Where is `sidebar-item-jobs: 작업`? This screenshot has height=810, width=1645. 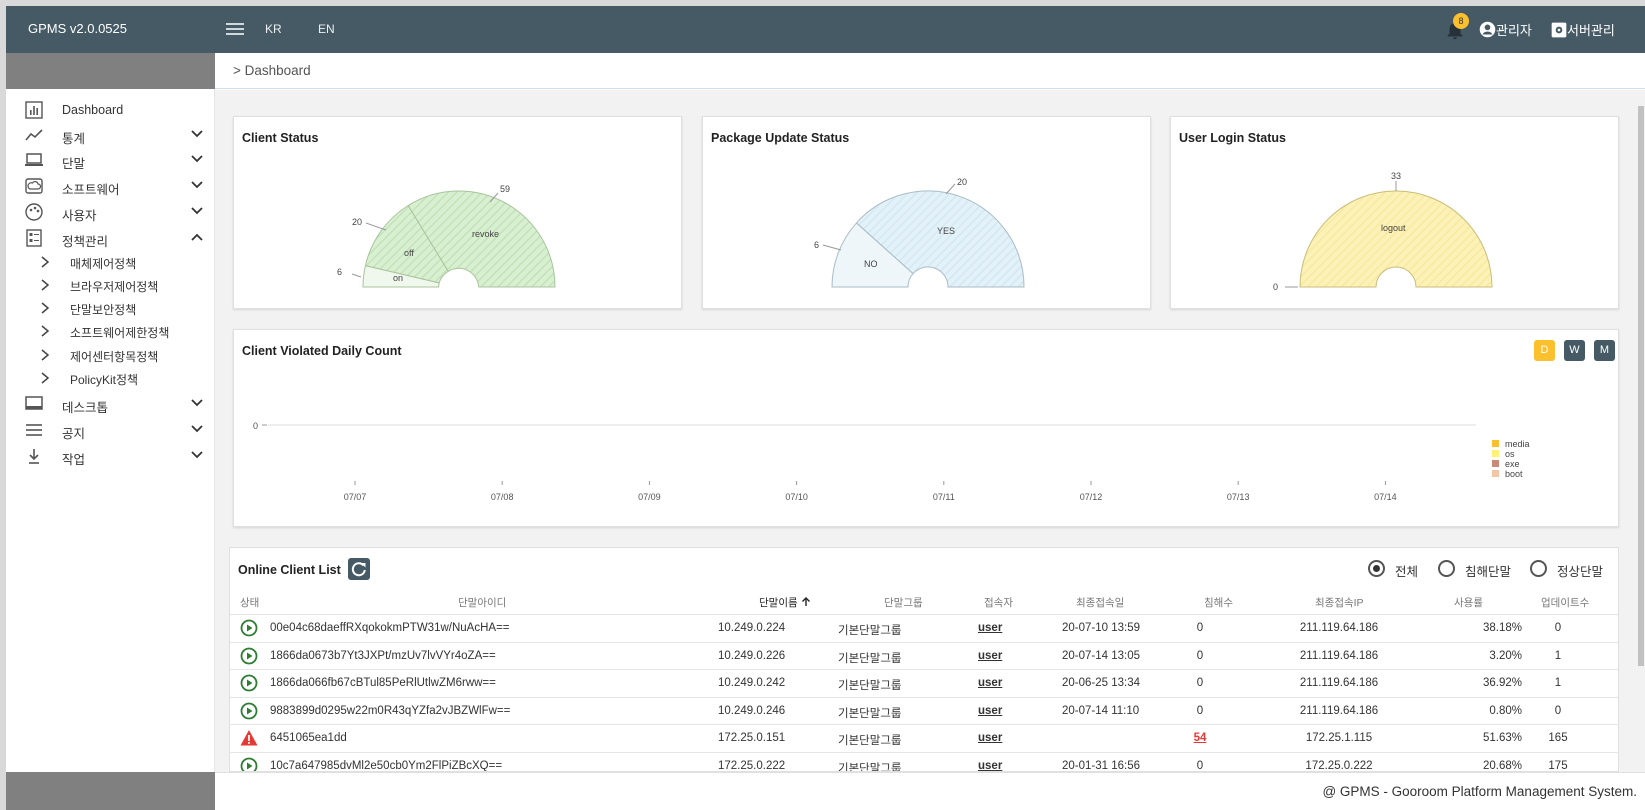 sidebar-item-jobs: 작업 is located at coordinates (118, 456).